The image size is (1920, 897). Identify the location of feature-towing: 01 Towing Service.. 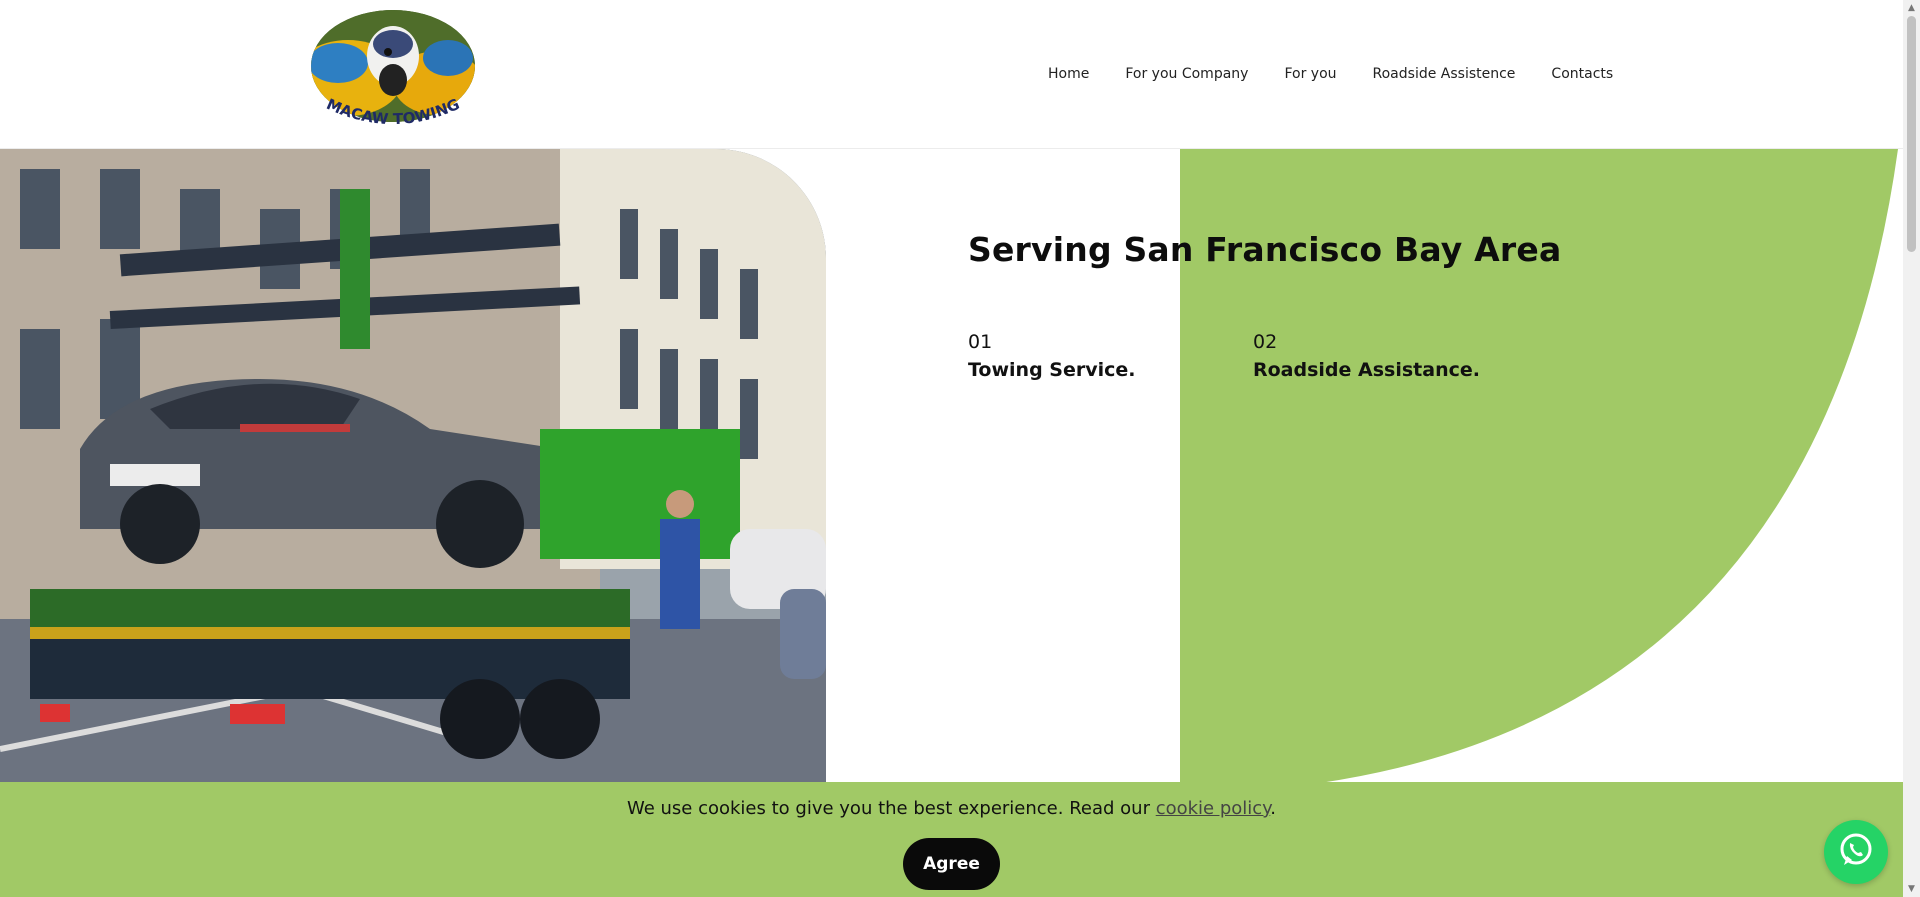
(1052, 356).